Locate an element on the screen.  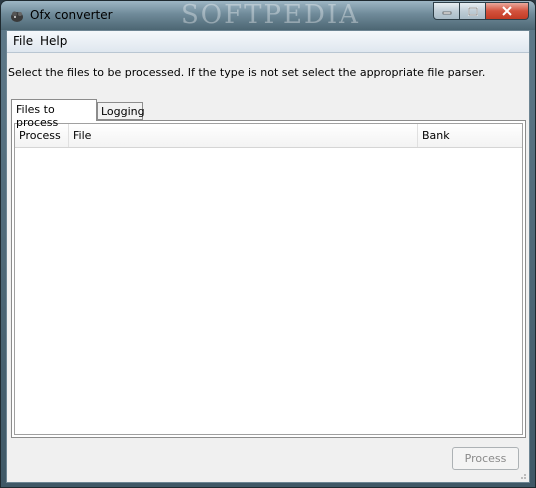
tab-logging: Logging is located at coordinates (121, 111).